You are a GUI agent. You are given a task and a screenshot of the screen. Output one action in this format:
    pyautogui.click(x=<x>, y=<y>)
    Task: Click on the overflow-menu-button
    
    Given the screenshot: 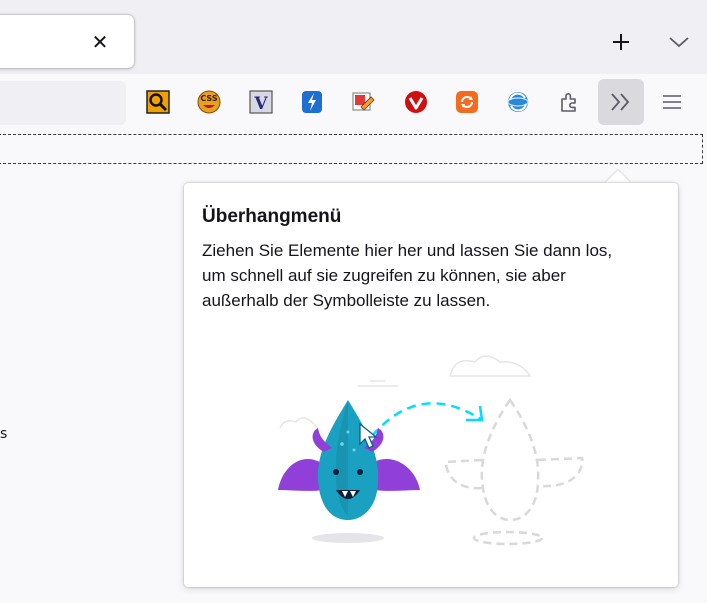 What is the action you would take?
    pyautogui.click(x=621, y=102)
    